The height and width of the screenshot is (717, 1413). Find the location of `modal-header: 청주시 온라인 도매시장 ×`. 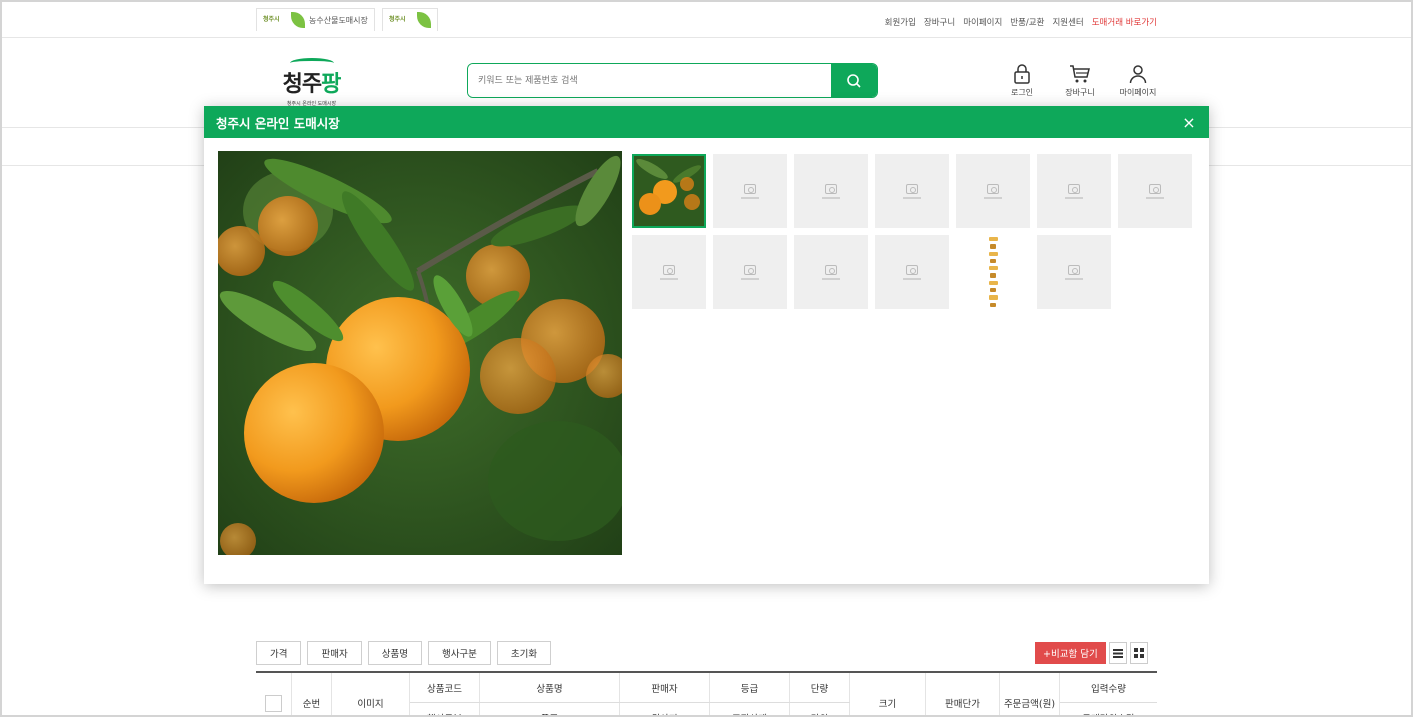

modal-header: 청주시 온라인 도매시장 × is located at coordinates (706, 122).